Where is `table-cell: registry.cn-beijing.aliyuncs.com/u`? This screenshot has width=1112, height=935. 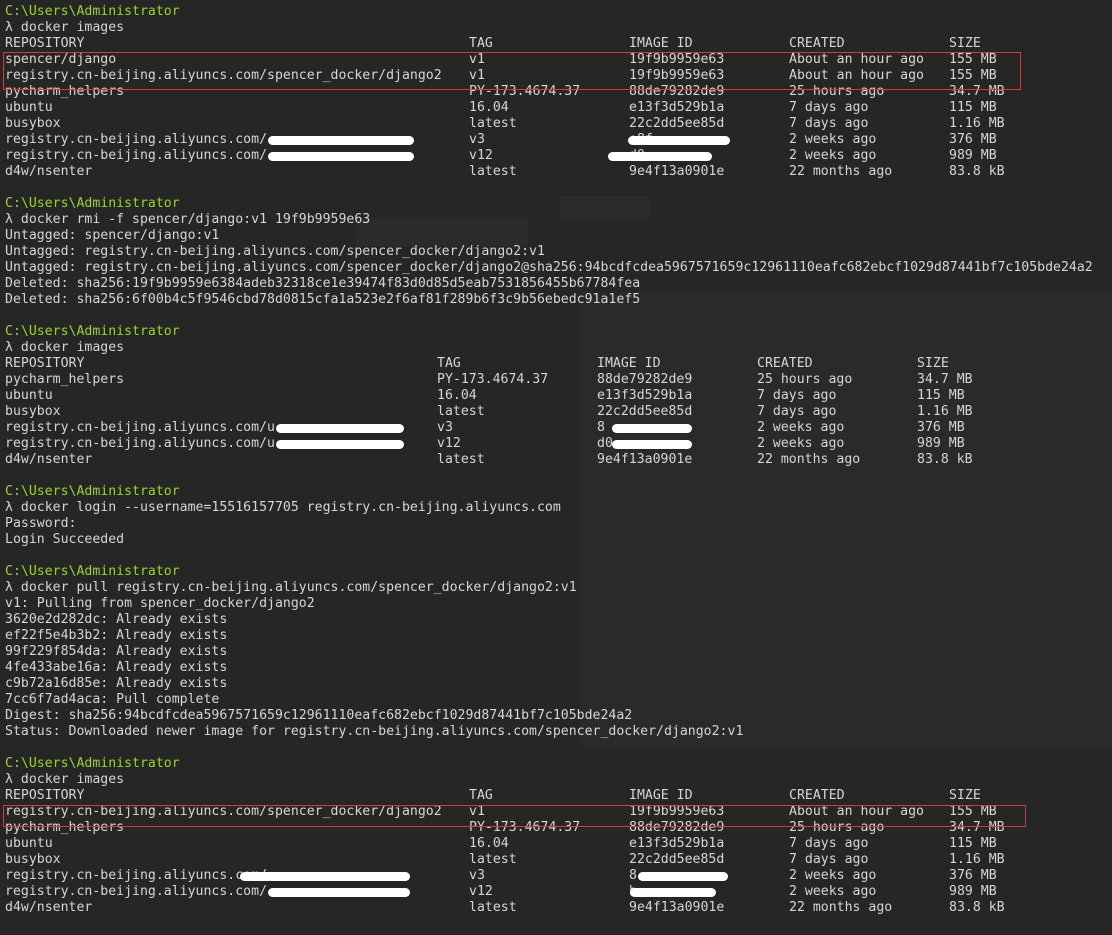
table-cell: registry.cn-beijing.aliyuncs.com/u is located at coordinates (140, 443).